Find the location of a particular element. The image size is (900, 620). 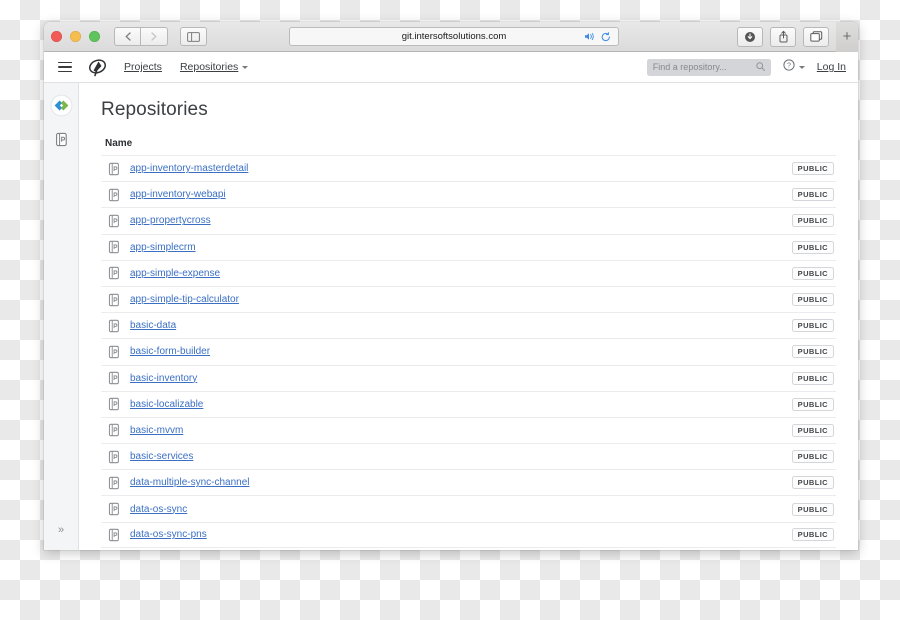

table-row: data-os-sync-pns PUBLIC is located at coordinates (468, 534).